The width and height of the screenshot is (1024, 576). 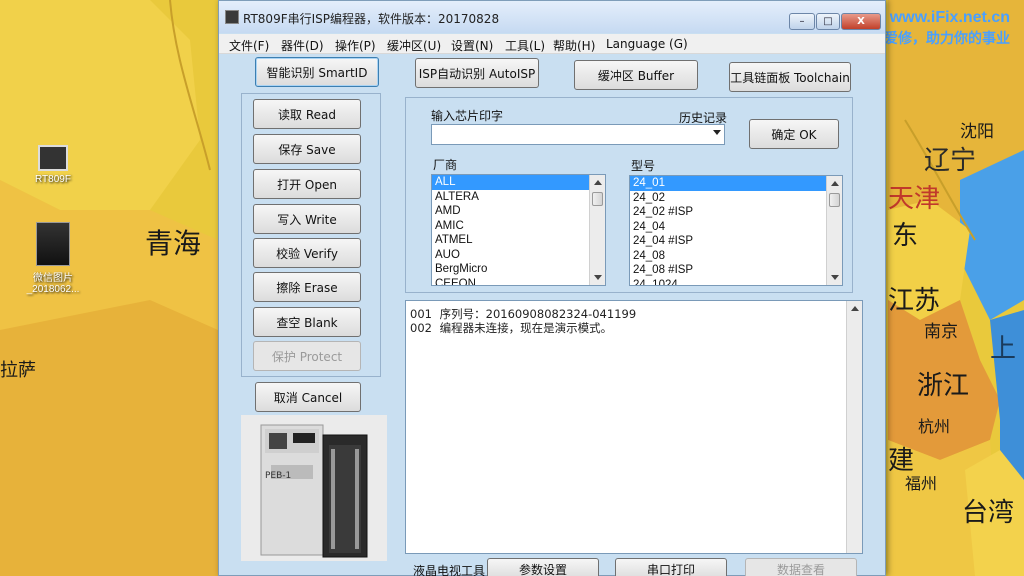 What do you see at coordinates (634, 328) in the screenshot?
I see `log-line: 002 编程器未连接，现在是演示模式。` at bounding box center [634, 328].